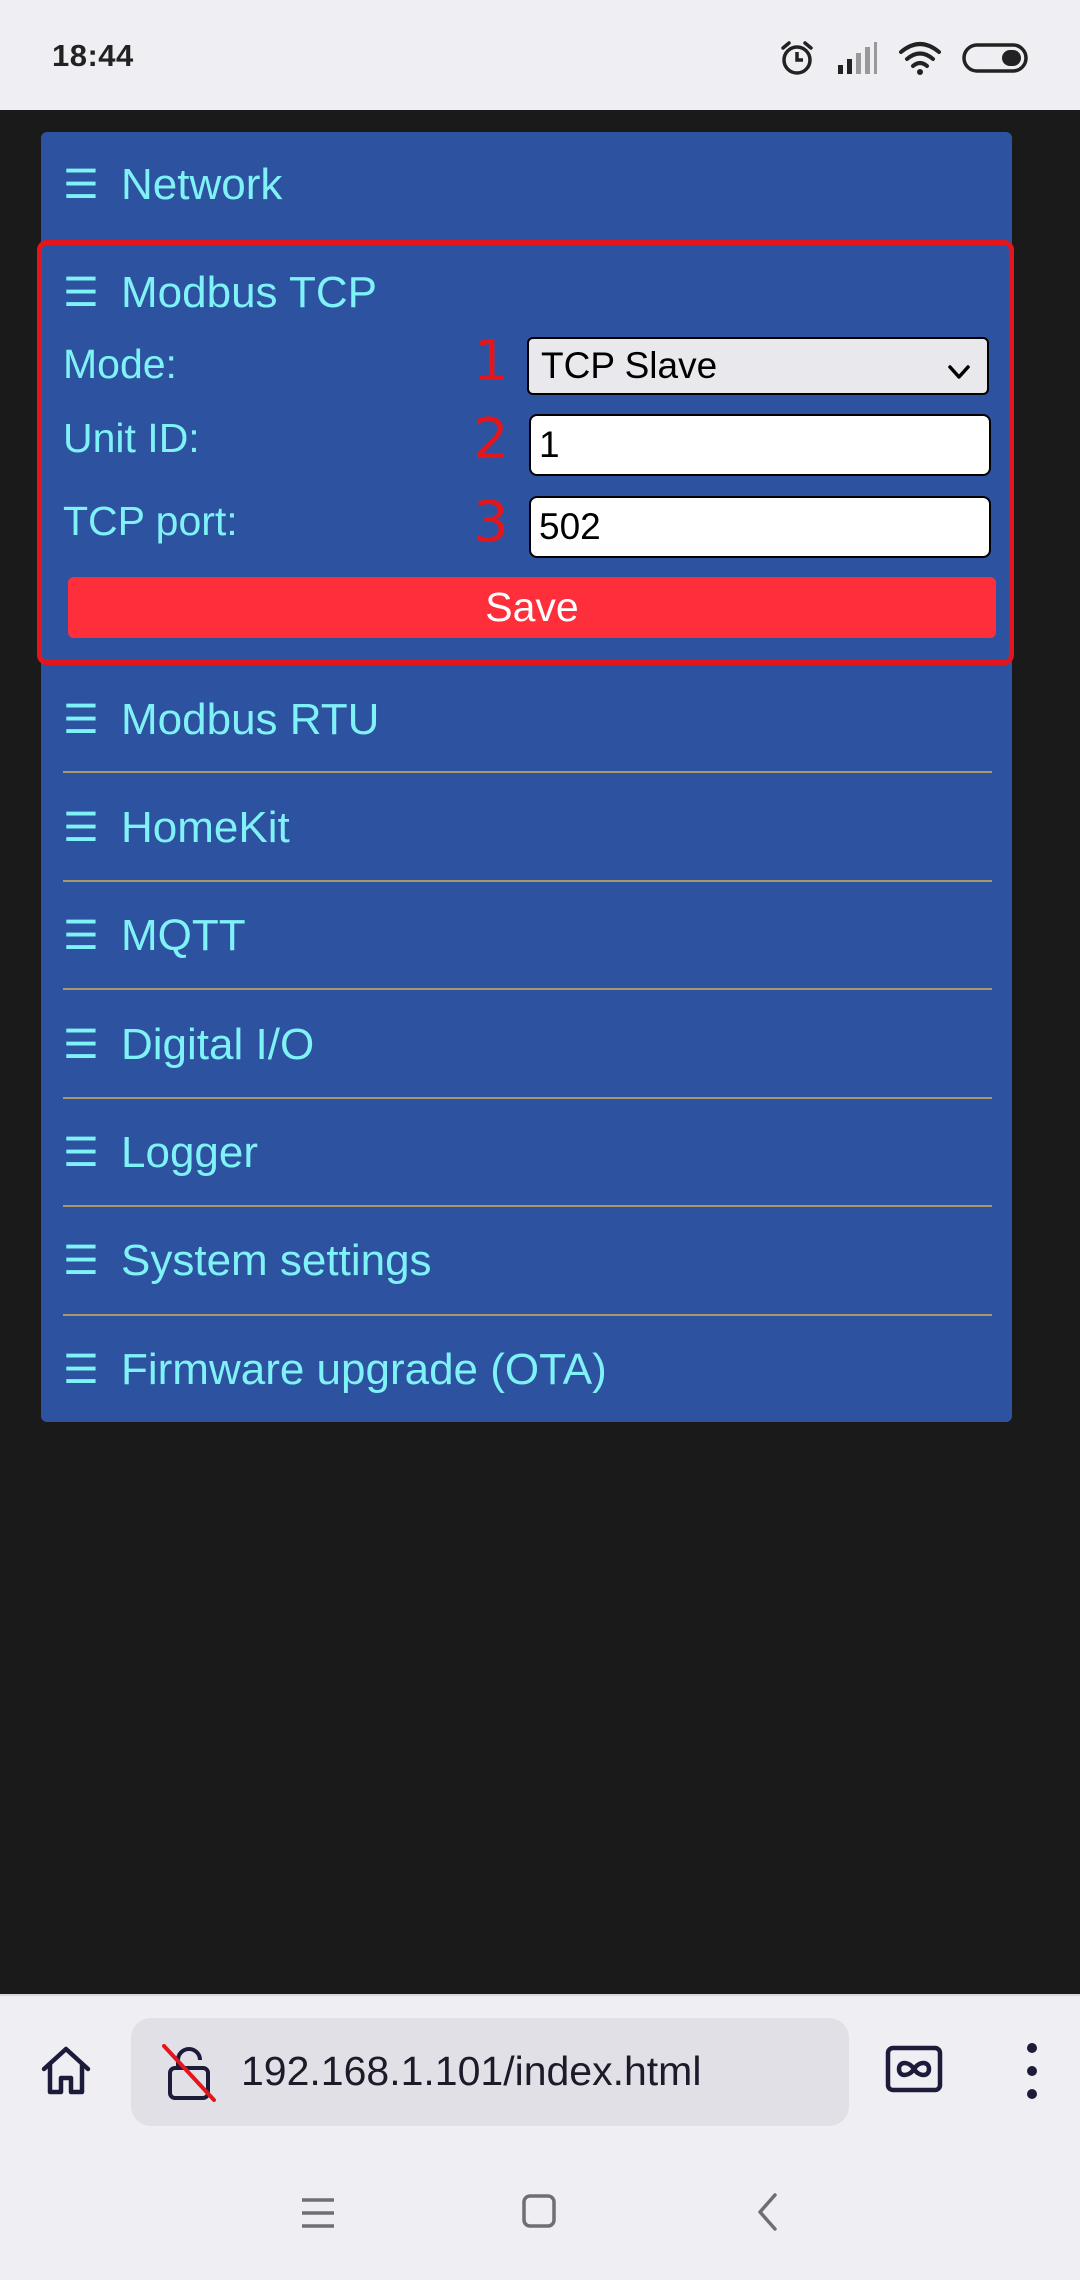 Image resolution: width=1080 pixels, height=2280 pixels. I want to click on menu-item-homekit: ☰ HomeKit, so click(176, 828).